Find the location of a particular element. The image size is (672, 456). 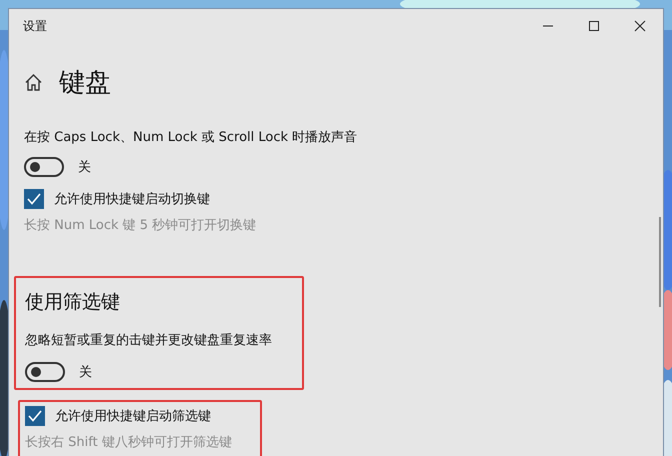

window-title: 设置 is located at coordinates (35, 26).